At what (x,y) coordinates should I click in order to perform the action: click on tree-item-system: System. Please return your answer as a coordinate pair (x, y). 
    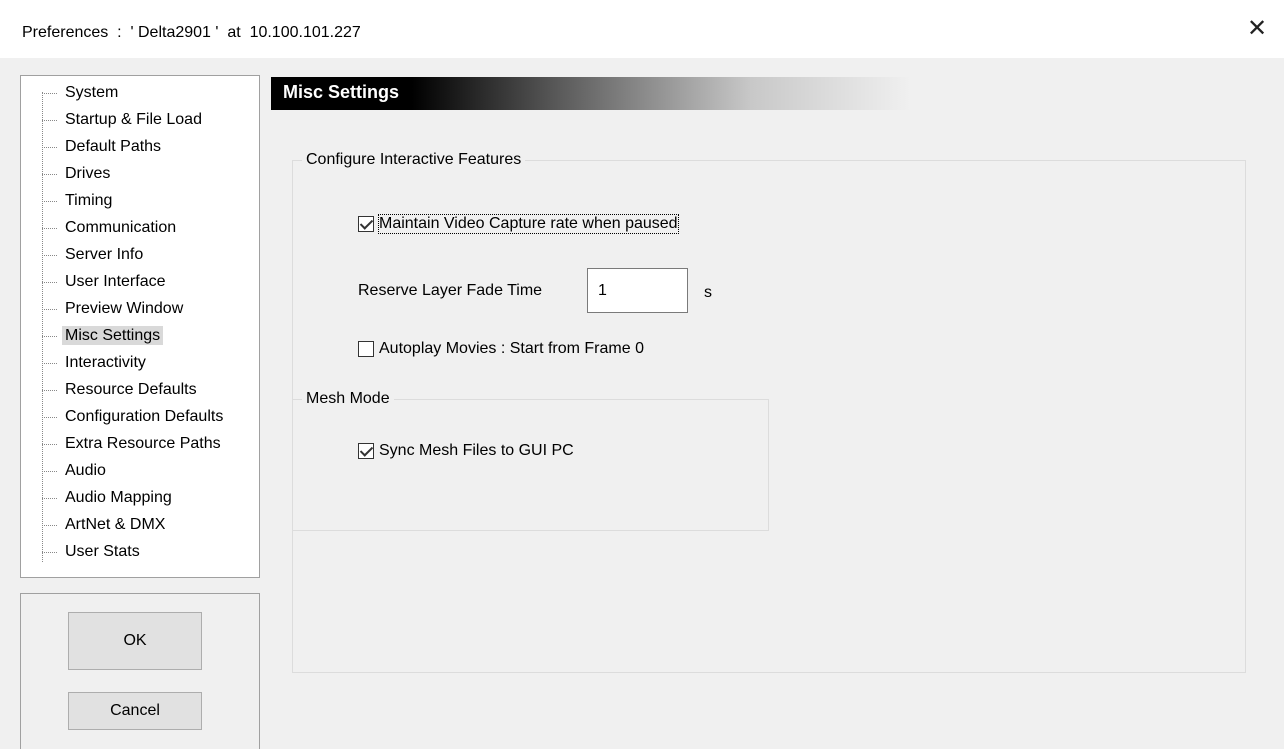
    Looking at the image, I should click on (81, 93).